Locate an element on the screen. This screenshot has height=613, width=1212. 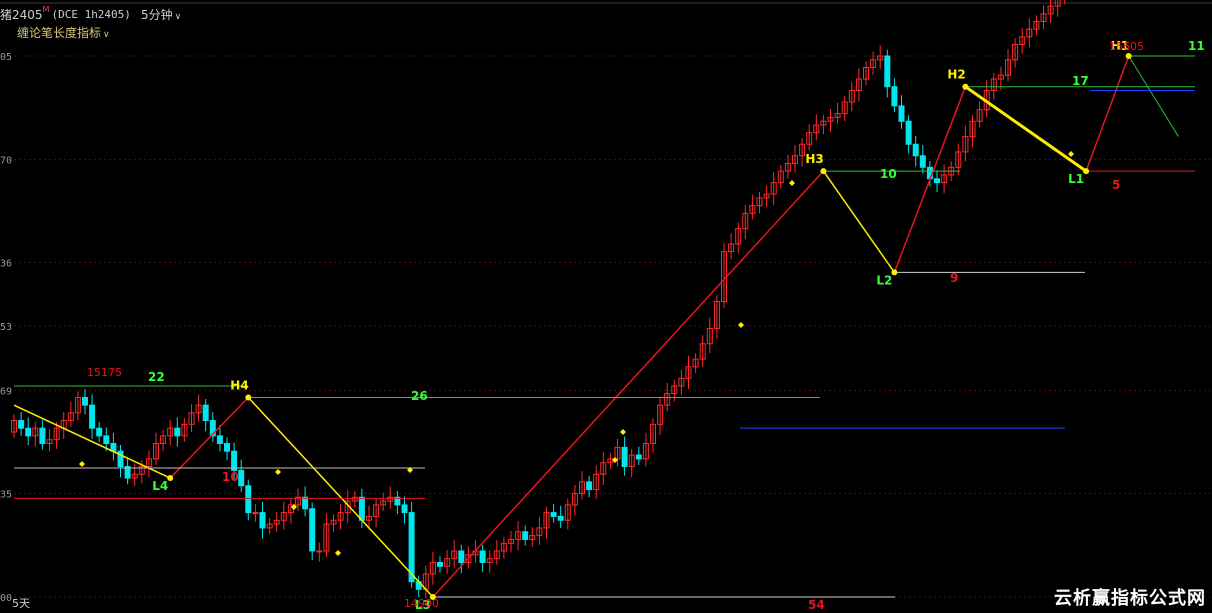
length-label: 9 is located at coordinates (954, 278).